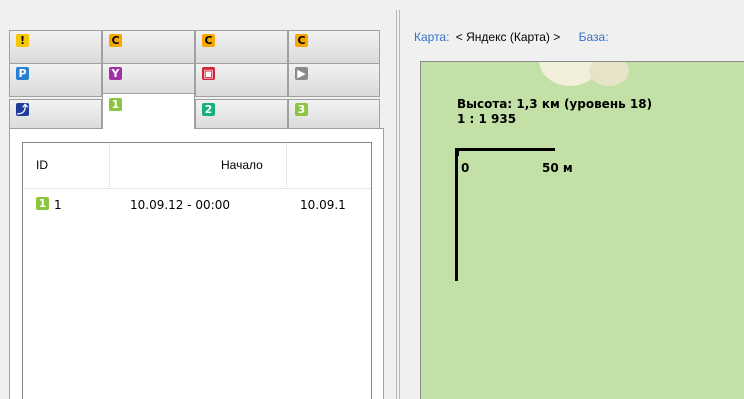  Describe the element at coordinates (148, 111) in the screenshot. I see `tab-number-1: 1` at that location.